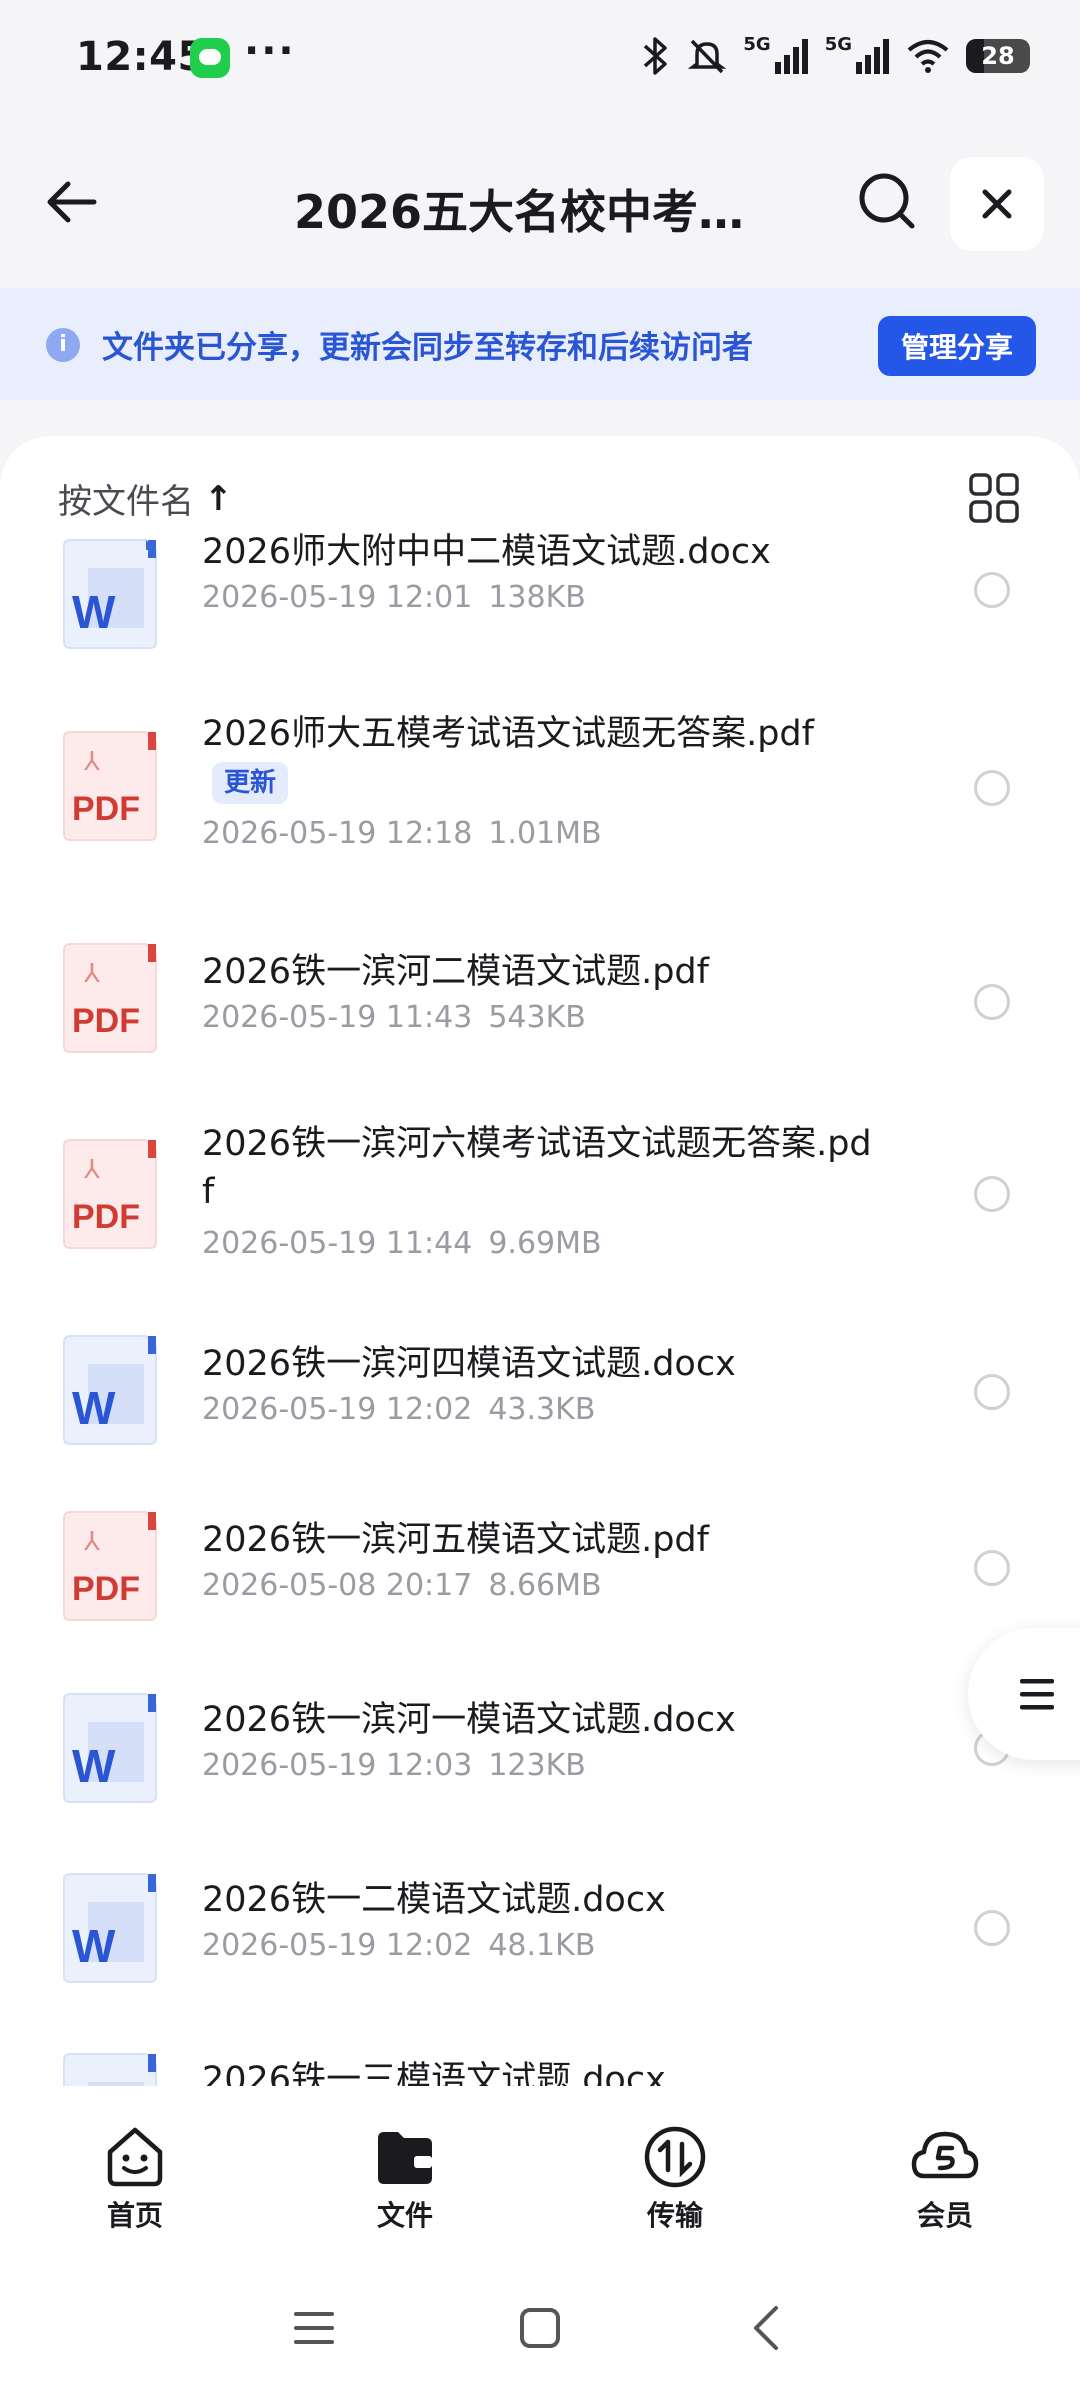  I want to click on file-size: 48.1KB, so click(542, 1945).